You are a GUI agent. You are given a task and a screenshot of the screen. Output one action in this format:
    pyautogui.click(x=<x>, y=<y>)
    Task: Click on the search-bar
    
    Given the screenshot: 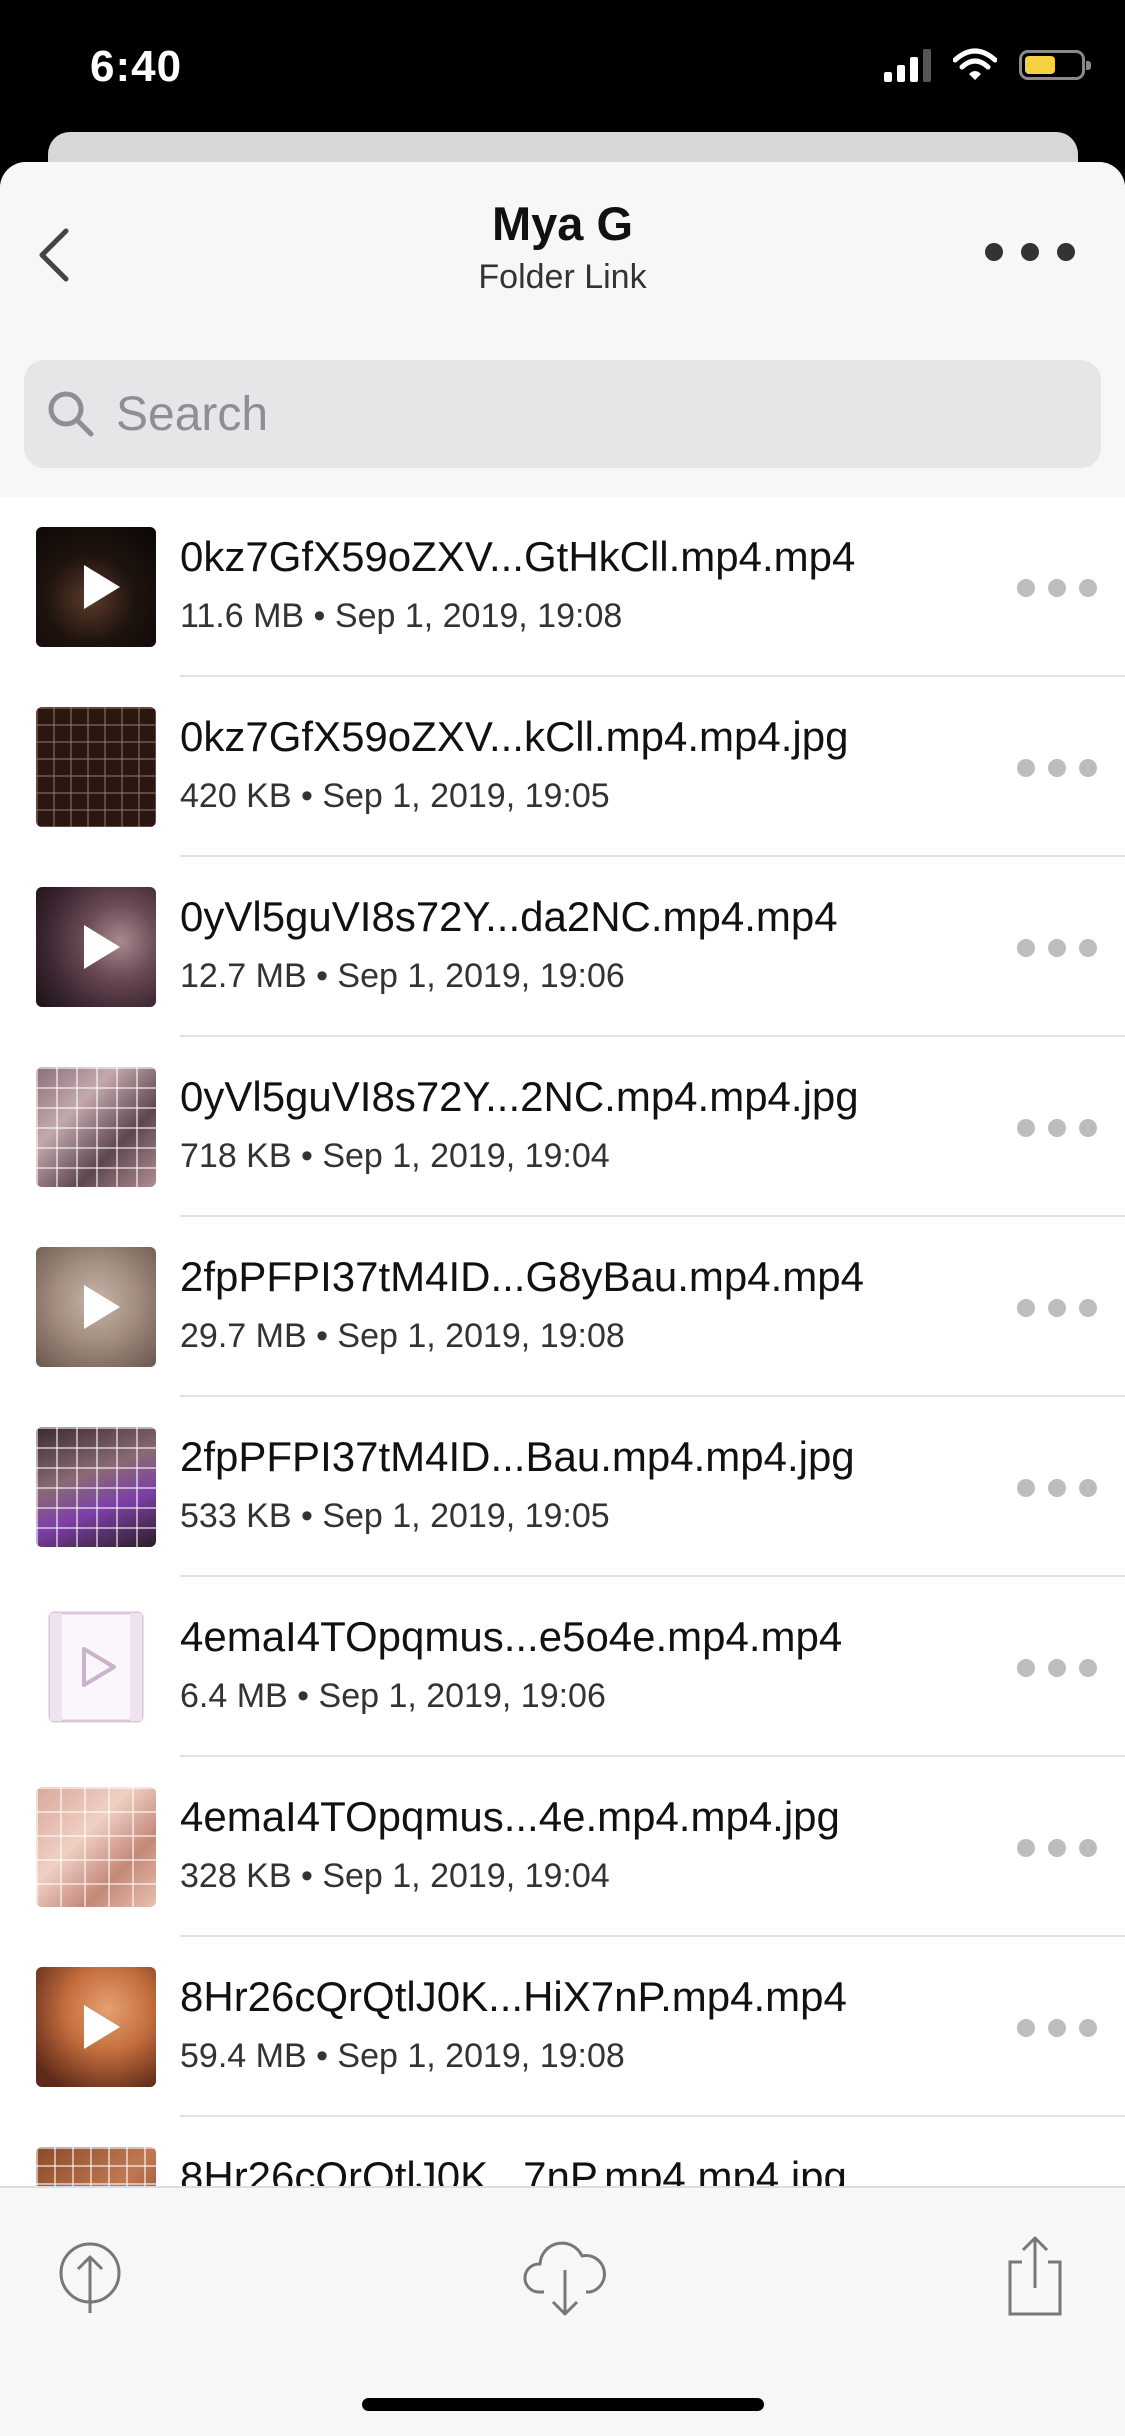 What is the action you would take?
    pyautogui.click(x=562, y=414)
    